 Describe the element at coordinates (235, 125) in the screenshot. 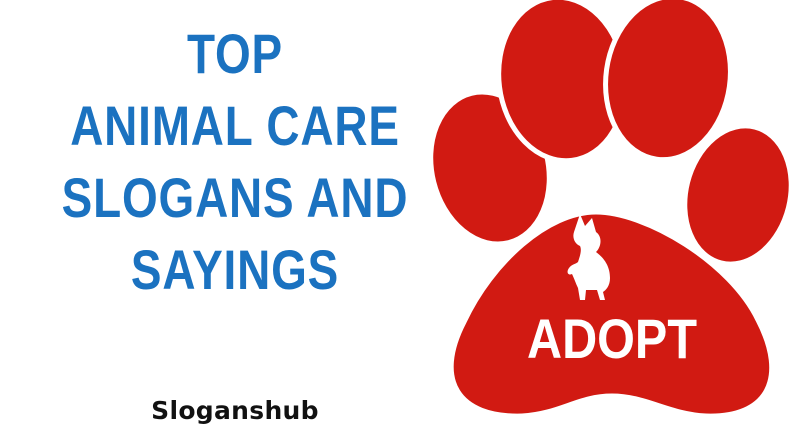

I see `headline-line-2: ANIMAL CARE` at that location.